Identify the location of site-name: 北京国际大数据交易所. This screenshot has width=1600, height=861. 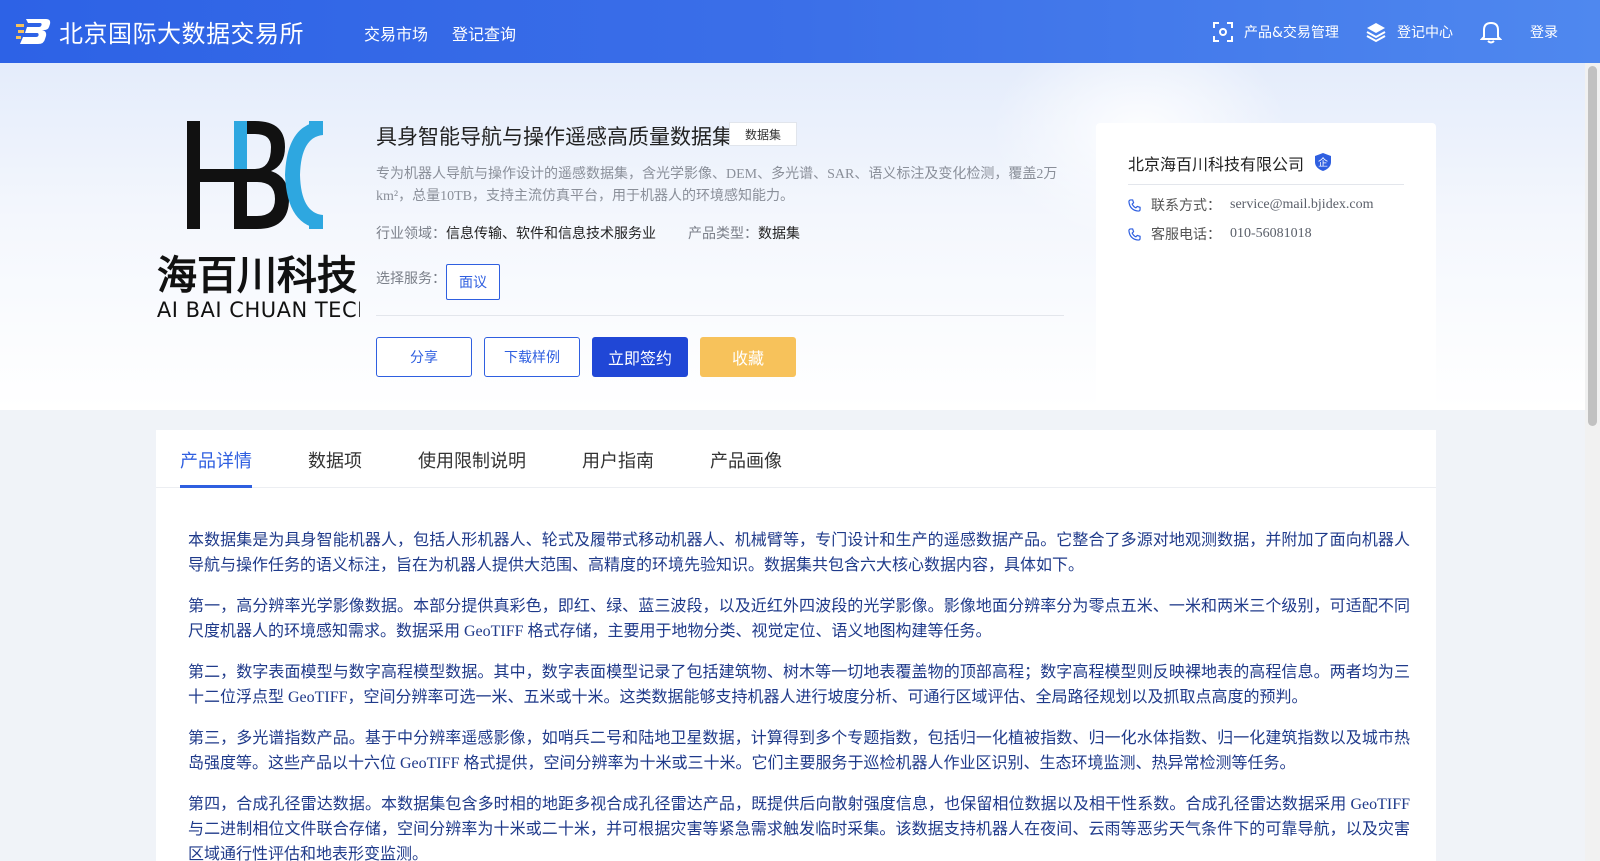
(181, 31).